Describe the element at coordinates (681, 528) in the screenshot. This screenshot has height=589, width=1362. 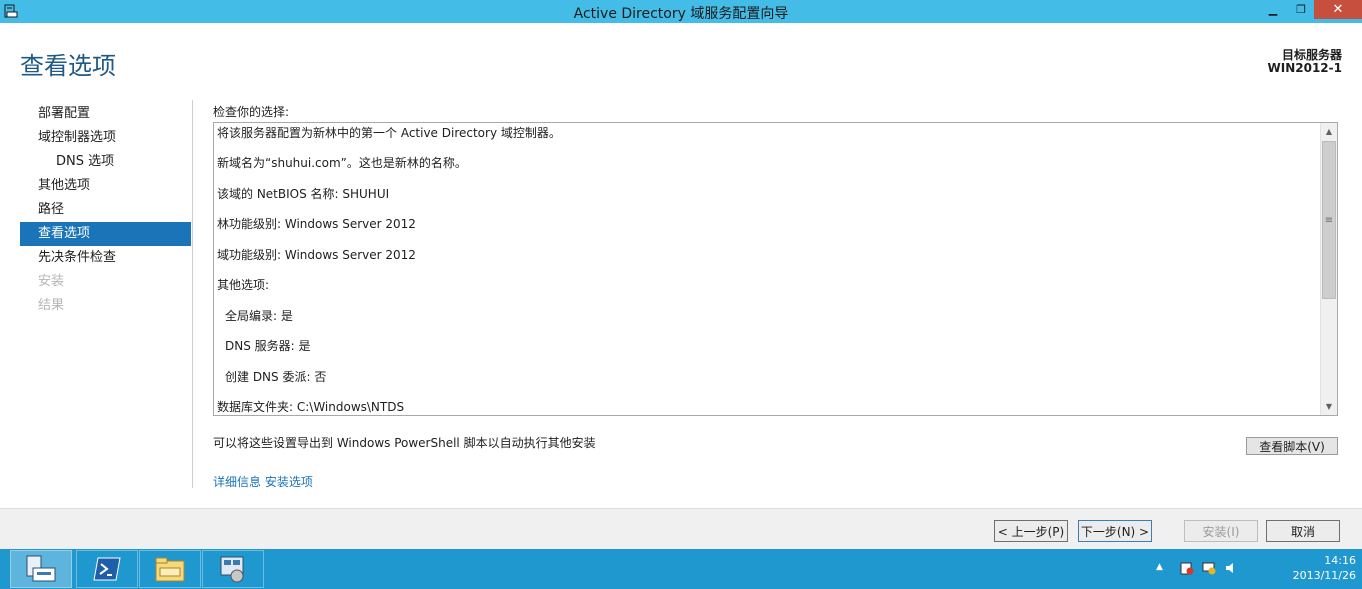
I see `wizard-footer: < 上一步(P) 下一步(N) > 安装(I) 取消` at that location.